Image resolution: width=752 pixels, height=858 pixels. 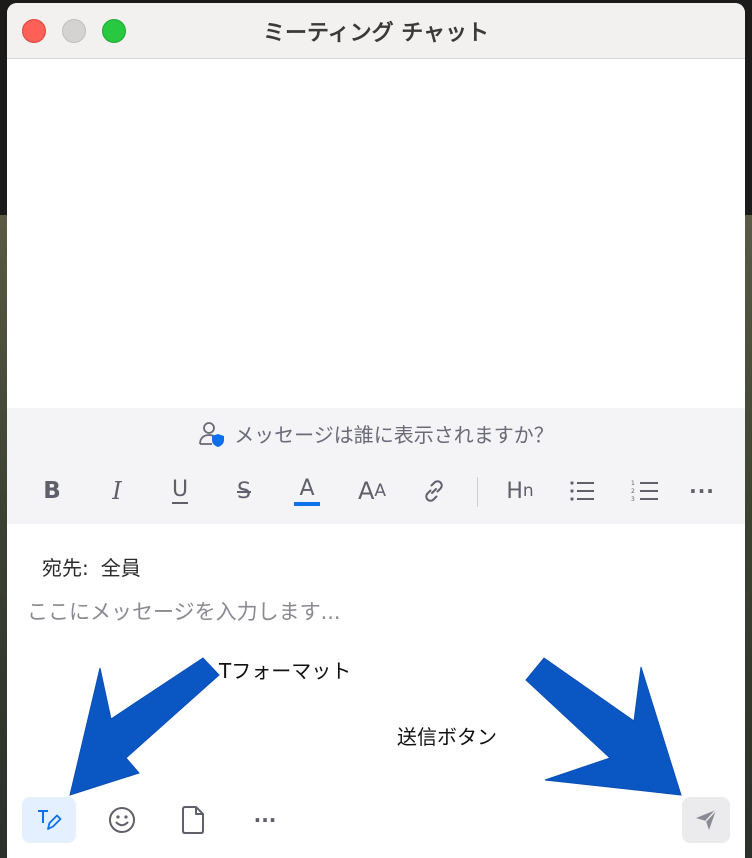 What do you see at coordinates (603, 726) in the screenshot?
I see `send-annotation-arrow` at bounding box center [603, 726].